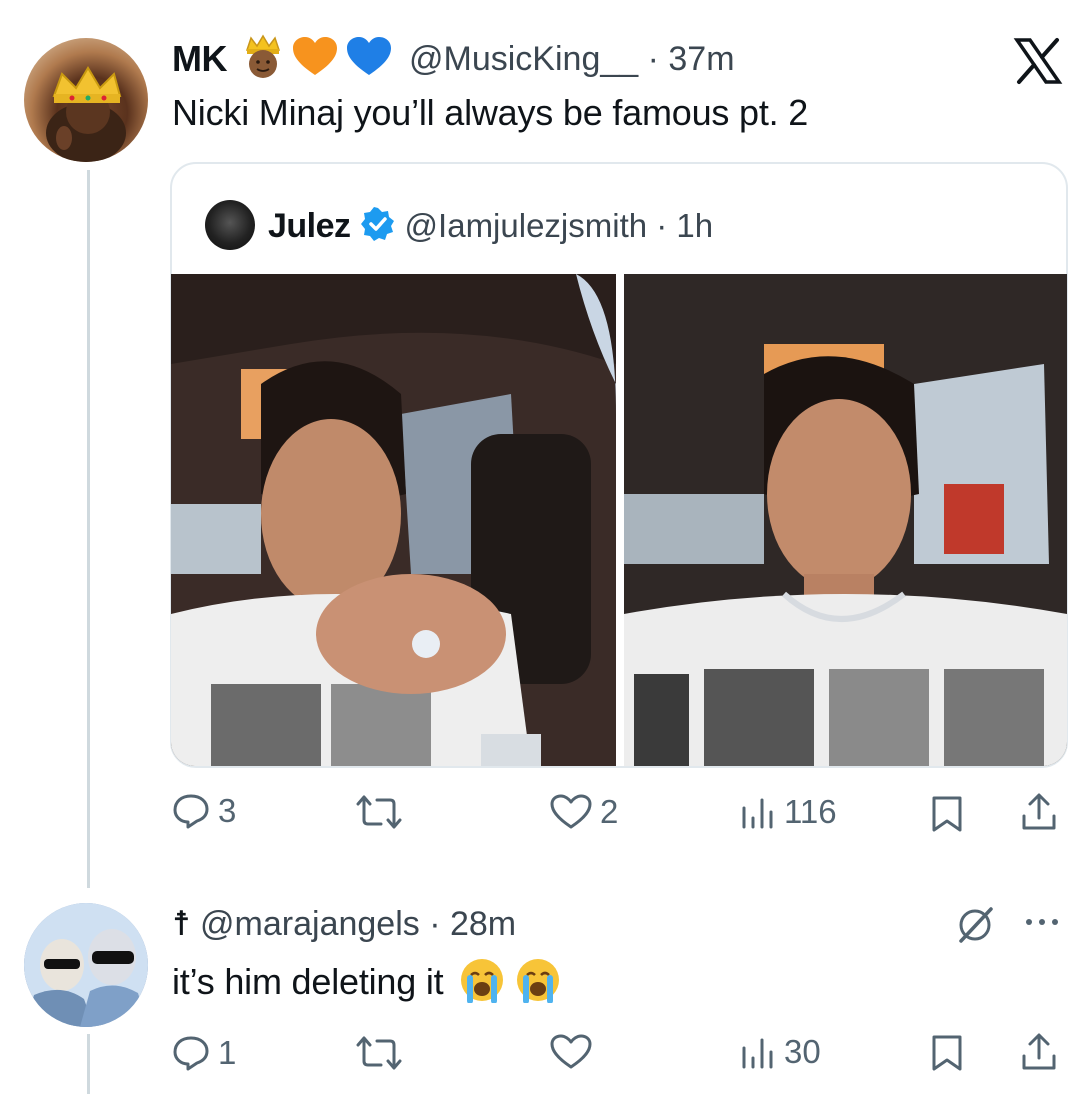 The image size is (1091, 1094). I want to click on quoted-tweet-header: Julez @Iamjulezjsmith · 1h, so click(490, 226).